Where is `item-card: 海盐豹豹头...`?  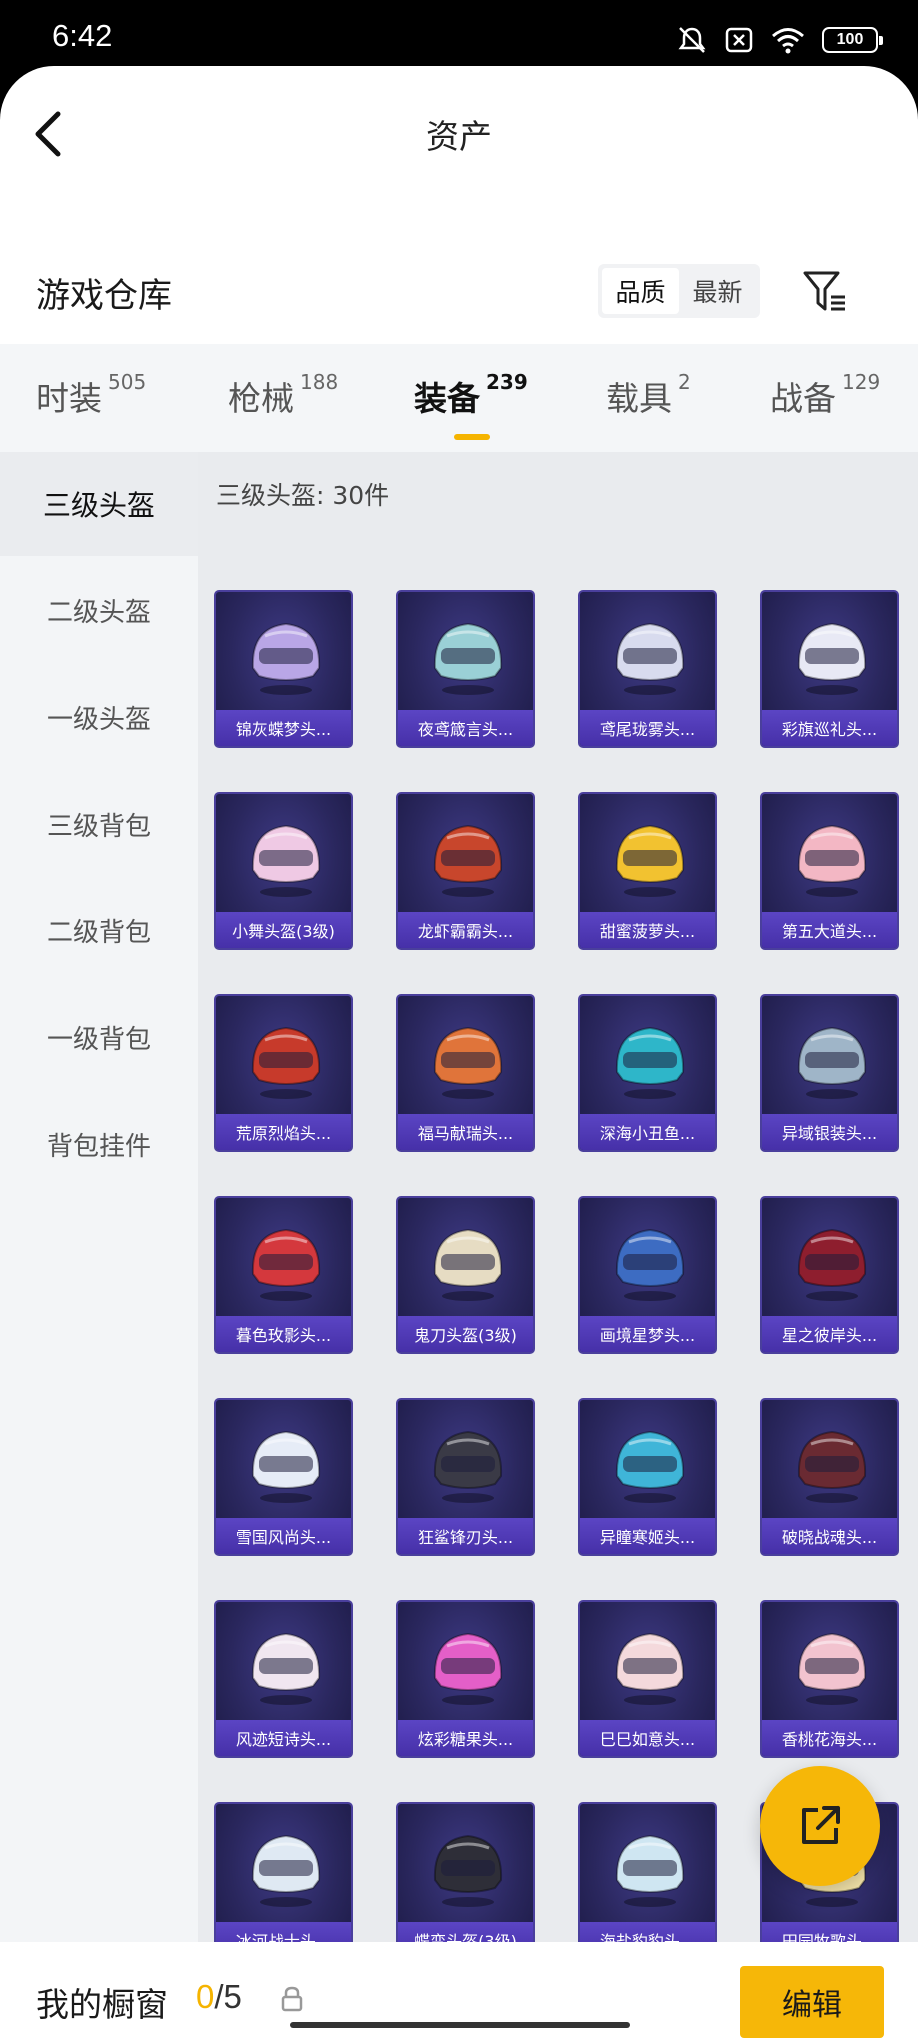
item-card: 海盐豹豹头... is located at coordinates (647, 1877).